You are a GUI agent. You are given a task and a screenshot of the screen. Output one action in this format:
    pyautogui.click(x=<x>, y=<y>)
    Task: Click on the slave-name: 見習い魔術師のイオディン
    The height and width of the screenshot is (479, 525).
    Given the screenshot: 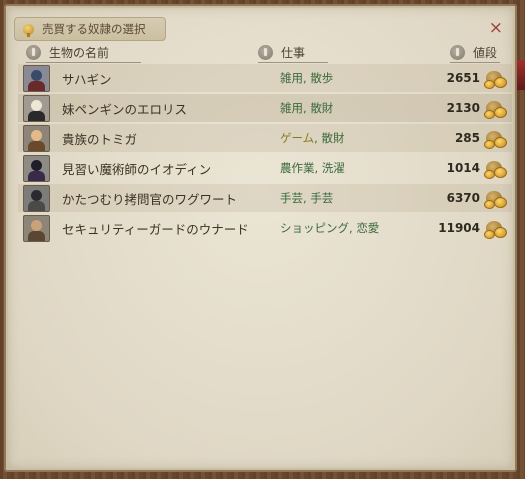 What is the action you would take?
    pyautogui.click(x=137, y=169)
    